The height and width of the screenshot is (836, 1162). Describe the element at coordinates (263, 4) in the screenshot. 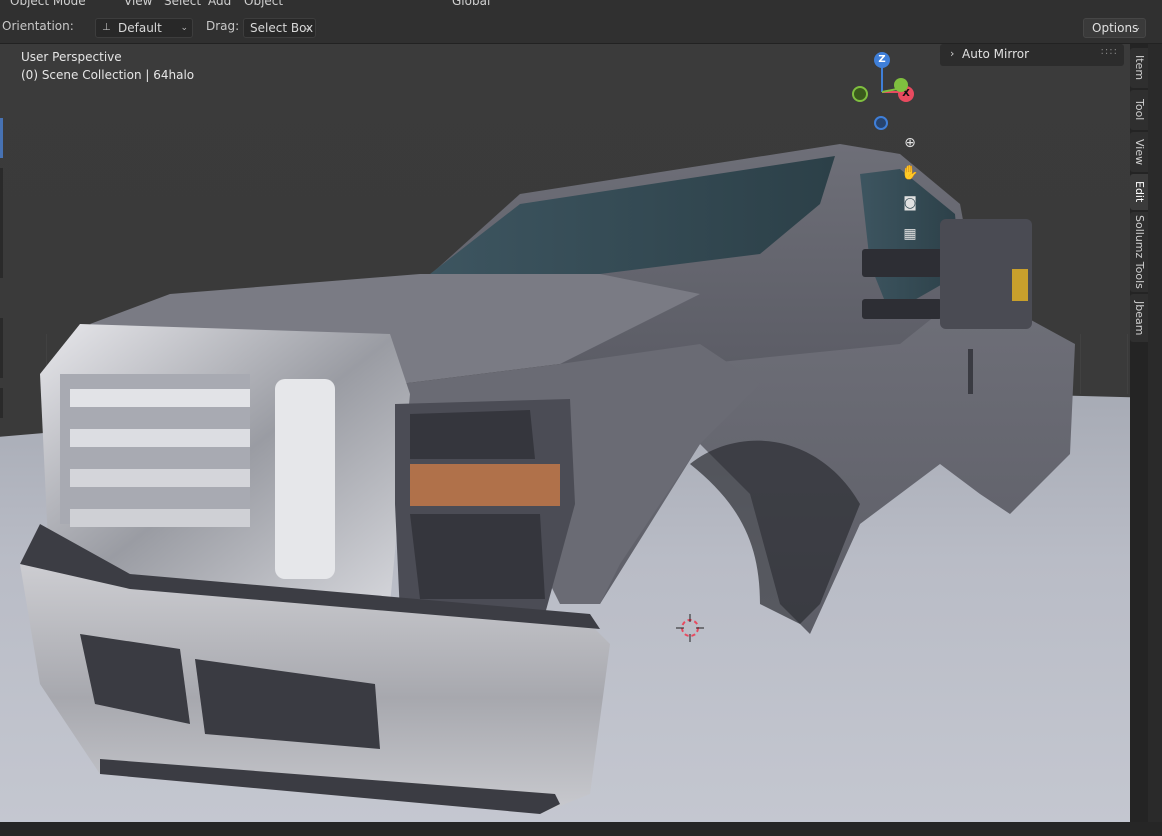

I see `menu-object: Object` at that location.